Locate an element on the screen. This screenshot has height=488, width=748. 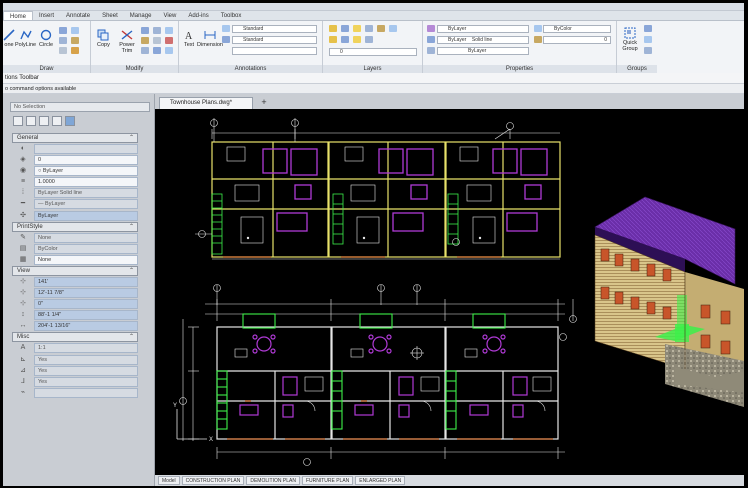
section-misc: Misc ⌃ is located at coordinates (75, 337).